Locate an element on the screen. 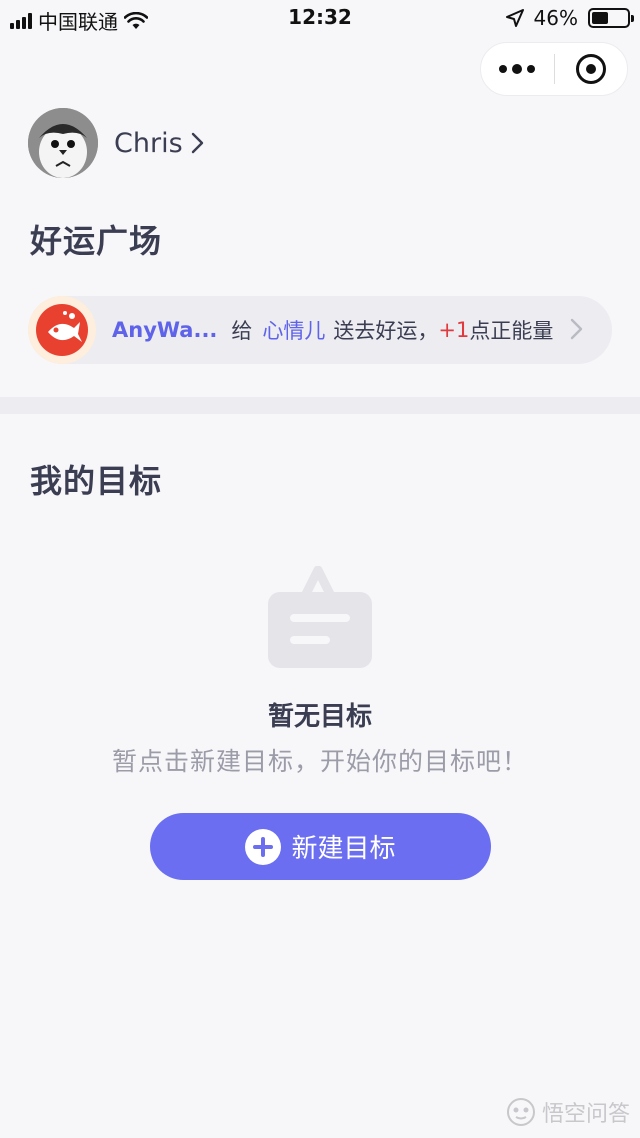  more-dots-icon is located at coordinates (517, 69).